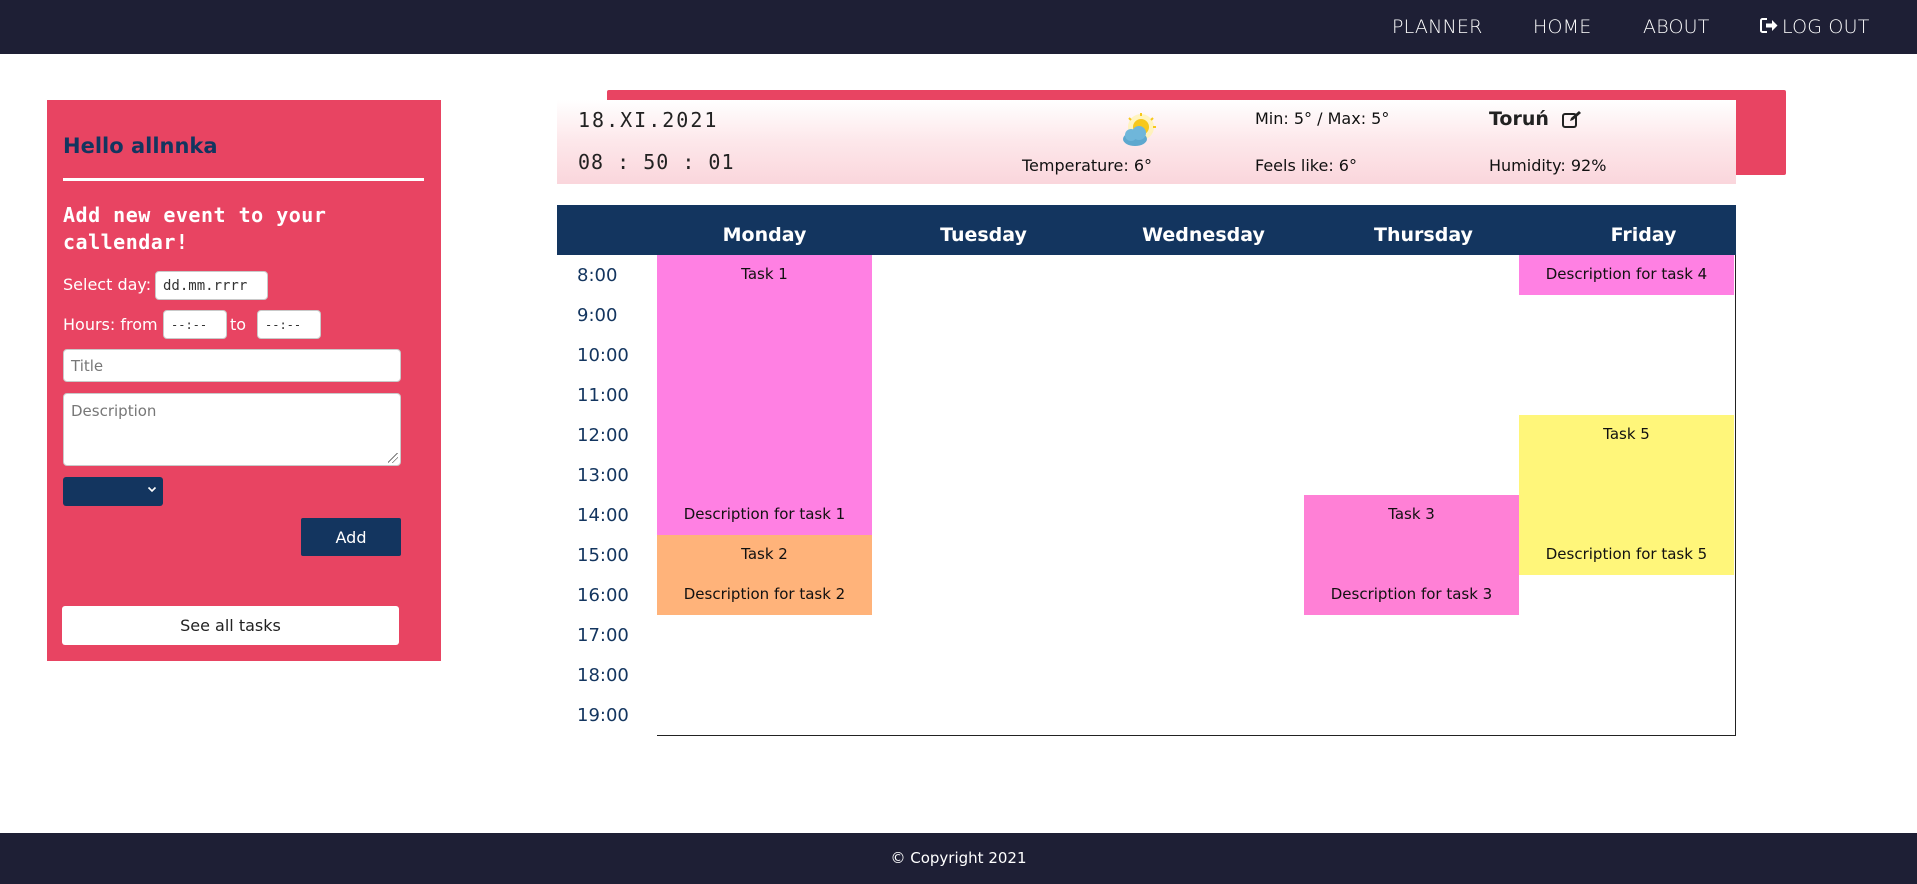 This screenshot has width=1917, height=884. Describe the element at coordinates (110, 324) in the screenshot. I see `hours-from-label: Hours: from` at that location.